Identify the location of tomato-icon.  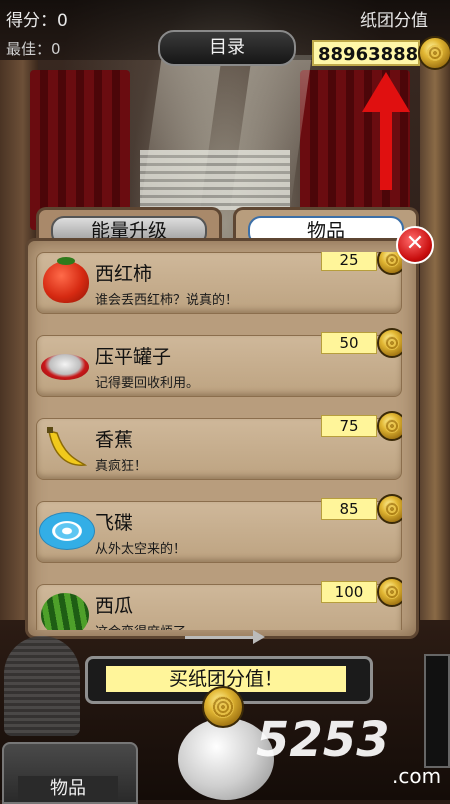
(66, 280).